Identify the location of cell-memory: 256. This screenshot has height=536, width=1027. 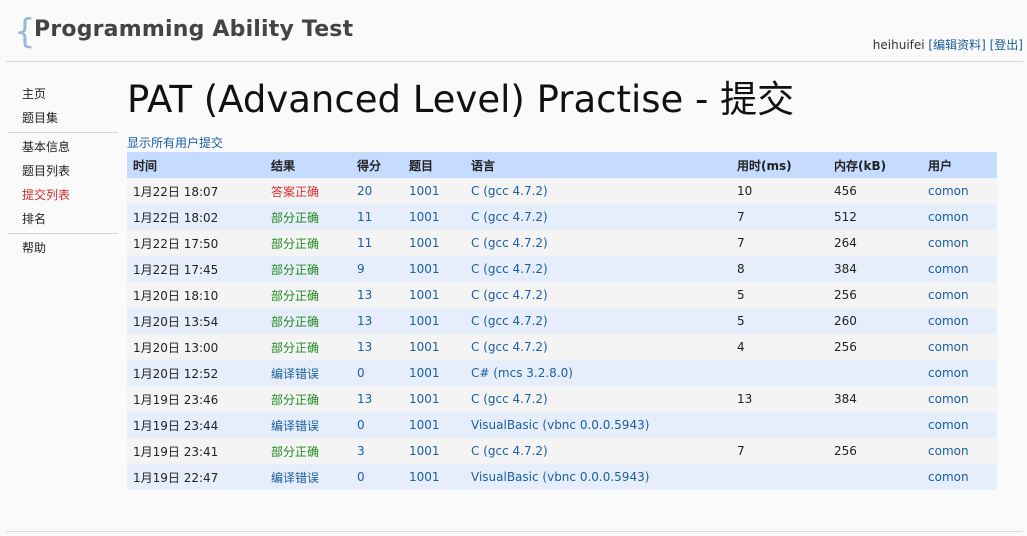
(875, 451).